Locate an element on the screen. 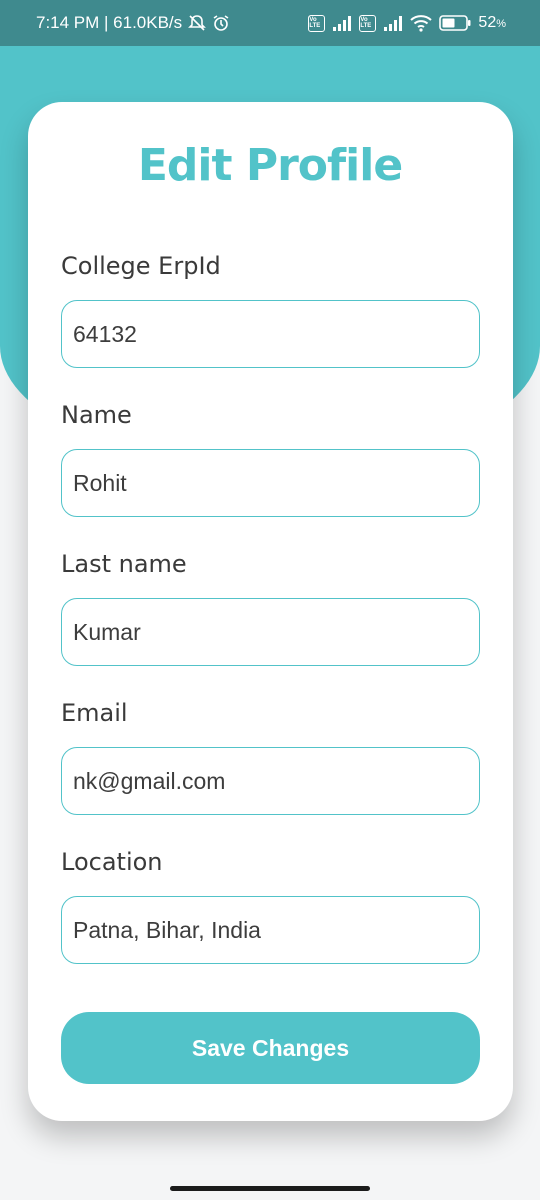 This screenshot has height=1200, width=540. volte-icon-2: Vo LTE is located at coordinates (368, 23).